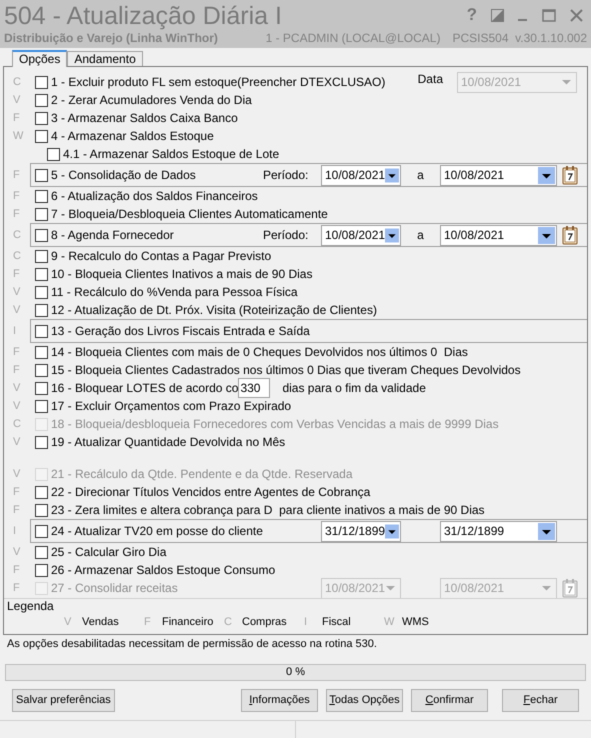  Describe the element at coordinates (100, 622) in the screenshot. I see `legend-label: Vendas` at that location.